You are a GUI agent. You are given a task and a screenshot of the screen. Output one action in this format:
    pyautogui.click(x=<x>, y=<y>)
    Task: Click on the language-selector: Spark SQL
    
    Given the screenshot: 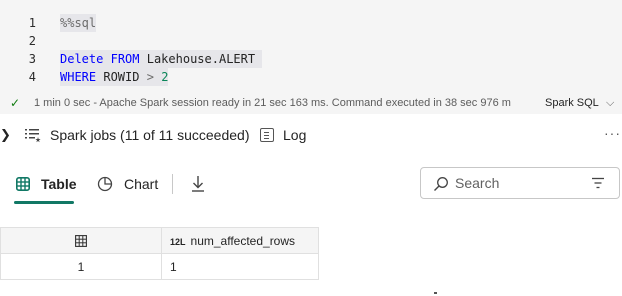 What is the action you would take?
    pyautogui.click(x=572, y=103)
    